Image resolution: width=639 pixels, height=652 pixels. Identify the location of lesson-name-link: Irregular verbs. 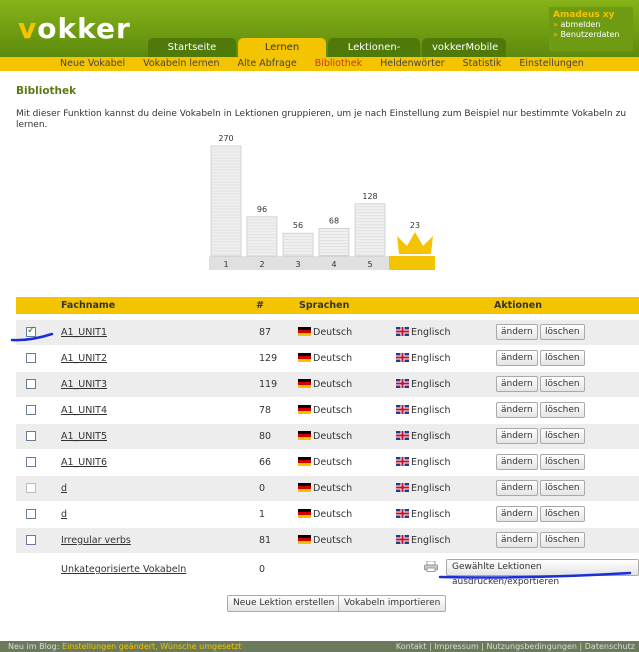
(96, 540).